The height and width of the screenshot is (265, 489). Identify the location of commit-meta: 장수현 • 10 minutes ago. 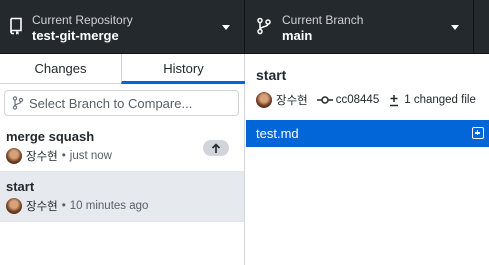
(77, 206).